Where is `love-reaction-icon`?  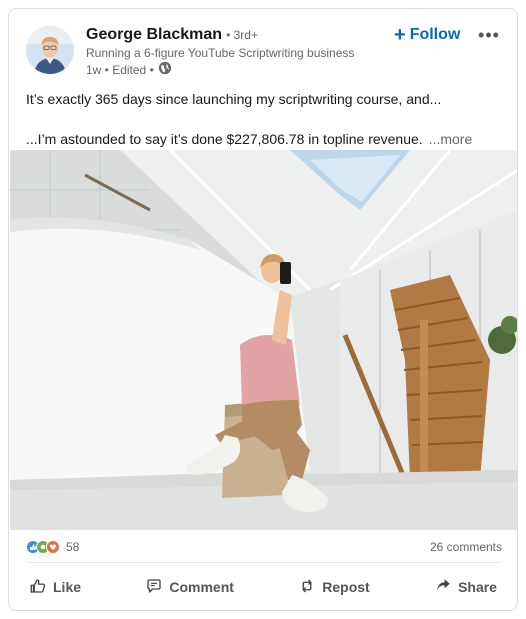
love-reaction-icon is located at coordinates (53, 547).